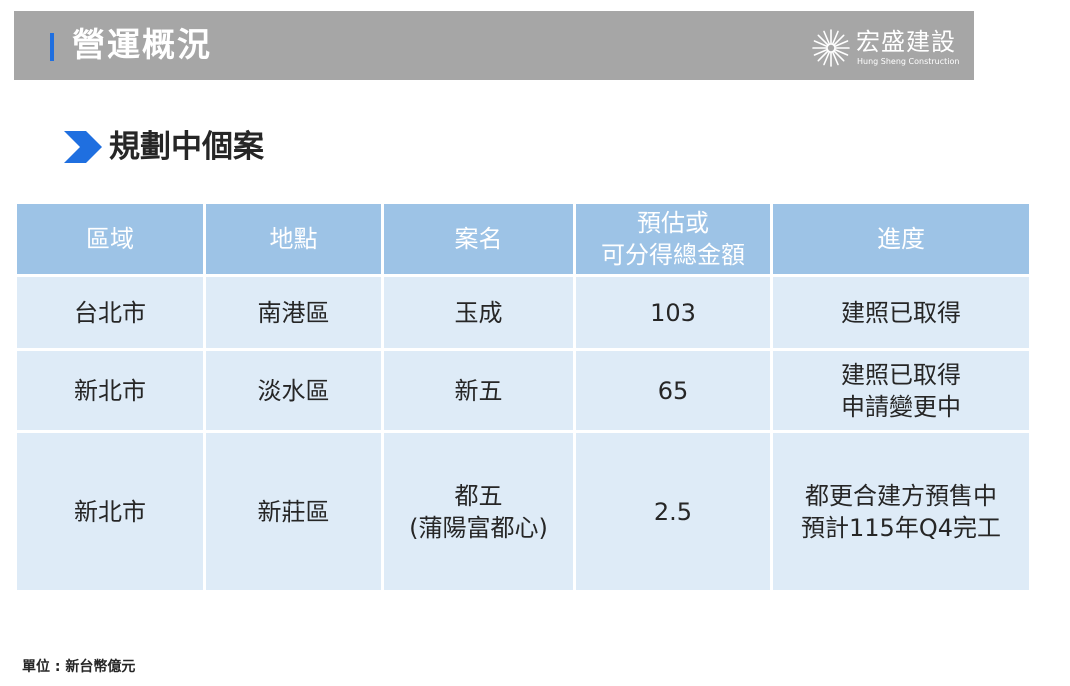  I want to click on cell-project-name: 玉成, so click(478, 312).